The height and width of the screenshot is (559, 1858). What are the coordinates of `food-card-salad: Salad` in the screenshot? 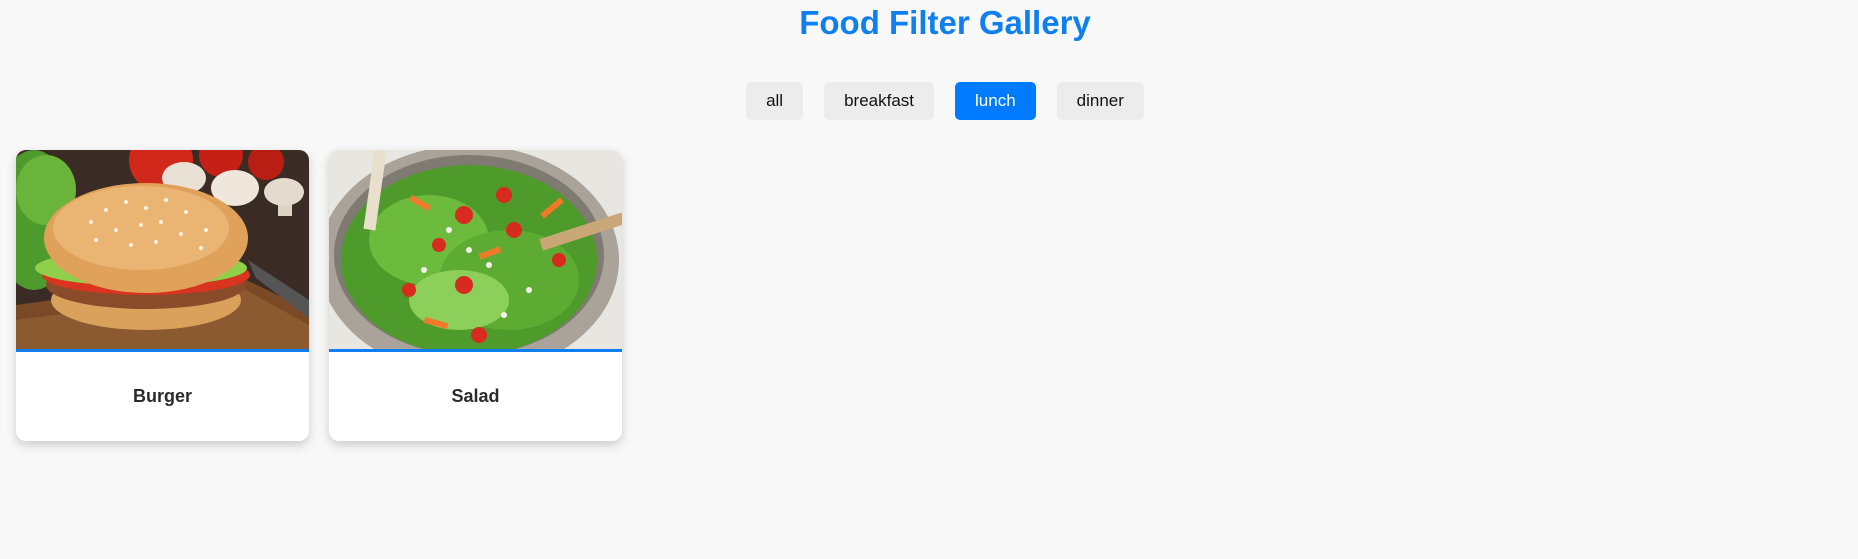 It's located at (475, 295).